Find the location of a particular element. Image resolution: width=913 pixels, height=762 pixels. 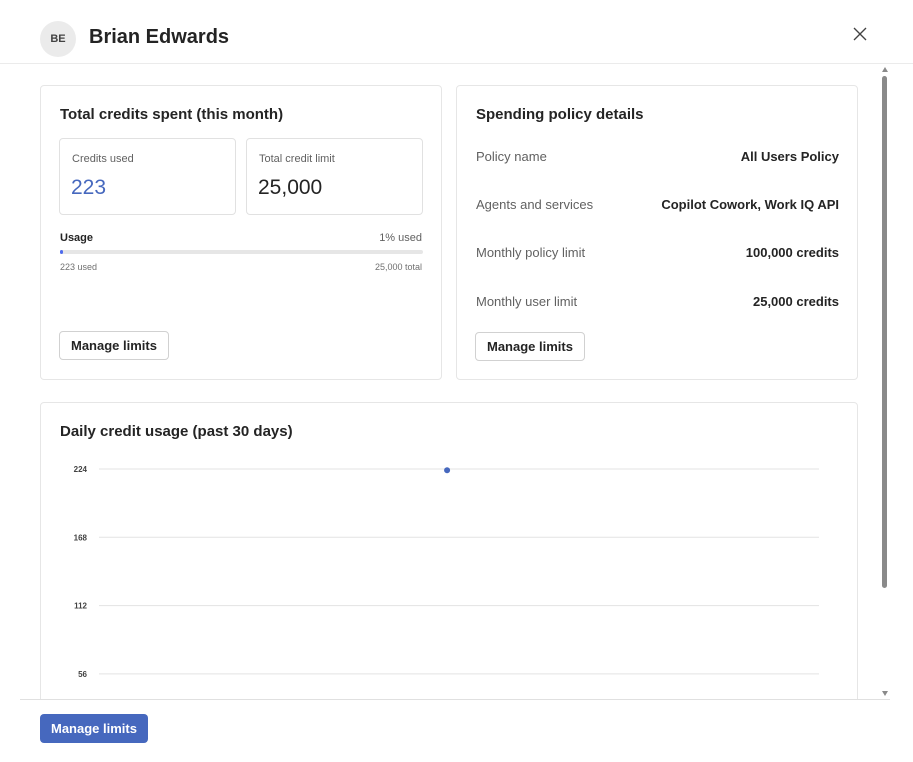

policy-row-value: Copilot Cowork, Work IQ API is located at coordinates (750, 204).